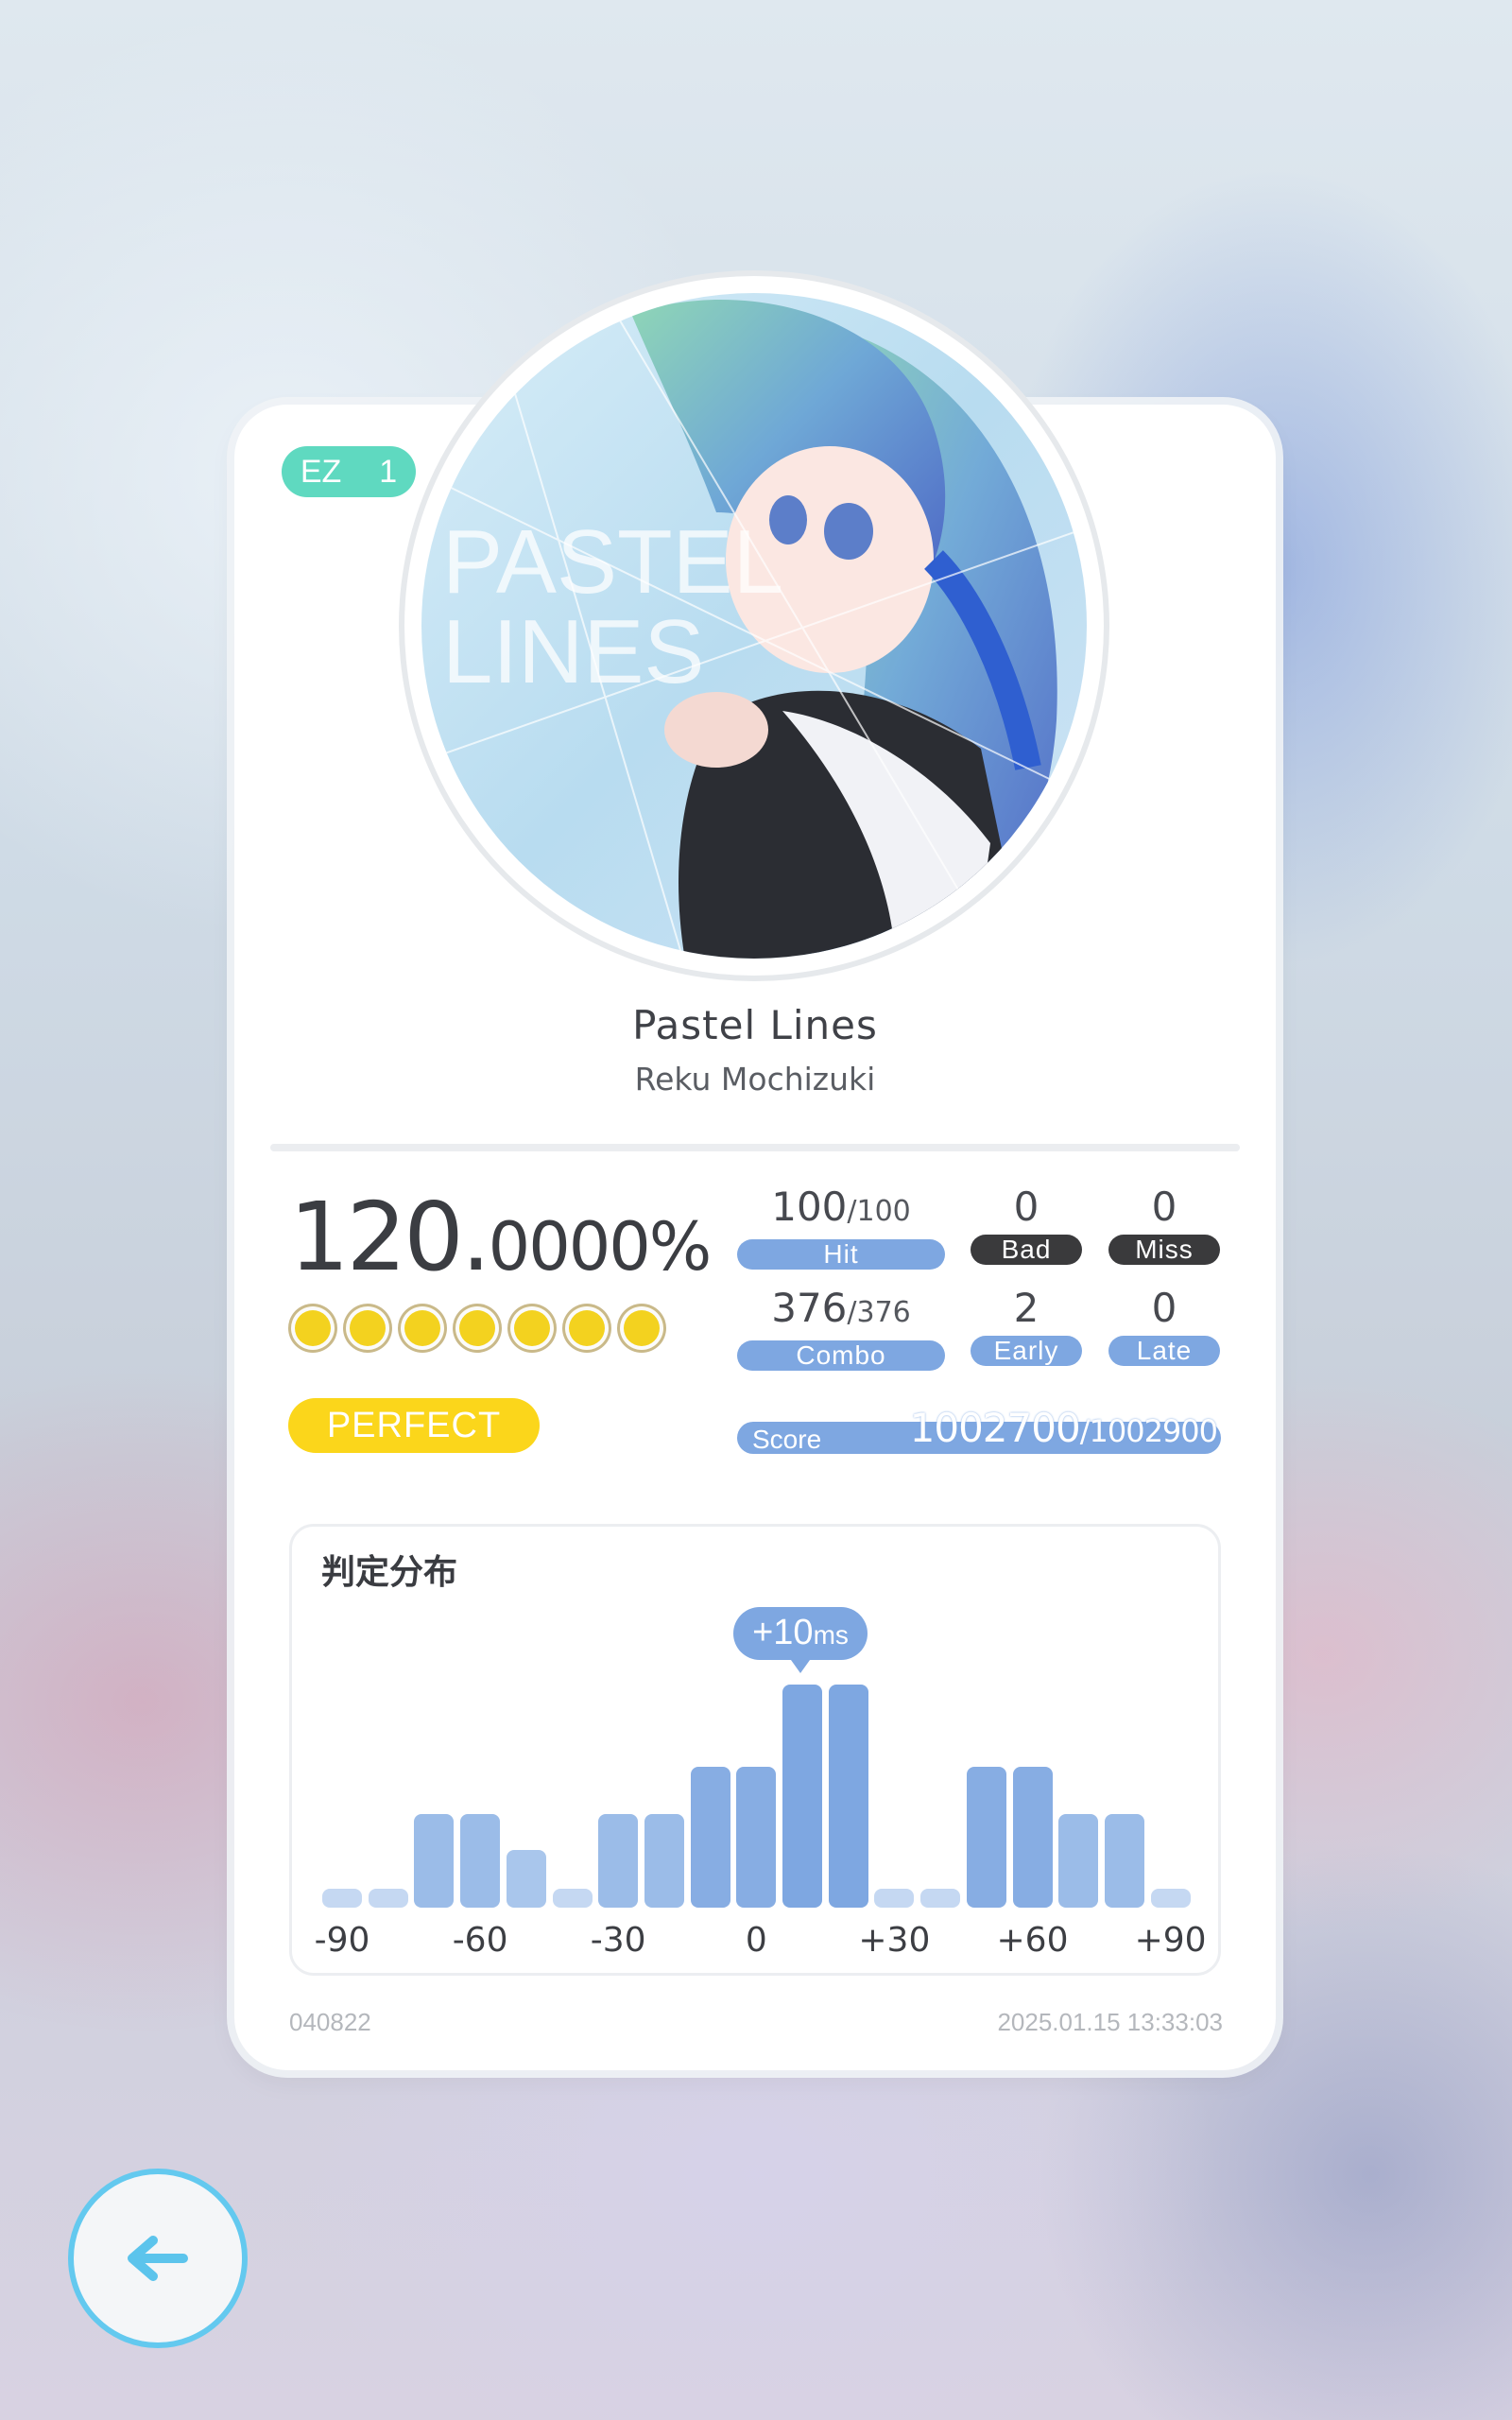  I want to click on distribution-tick-label: +60, so click(1032, 1940).